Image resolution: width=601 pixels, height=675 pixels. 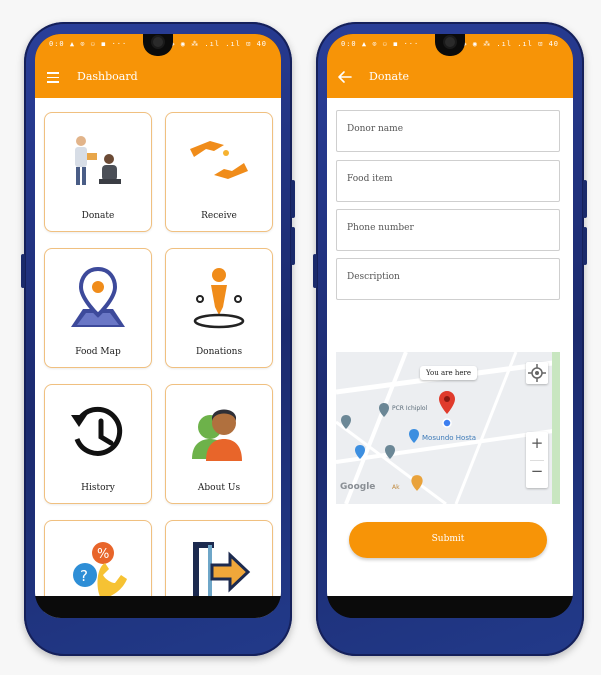 I want to click on tile-food-map: Food Map, so click(x=98, y=308).